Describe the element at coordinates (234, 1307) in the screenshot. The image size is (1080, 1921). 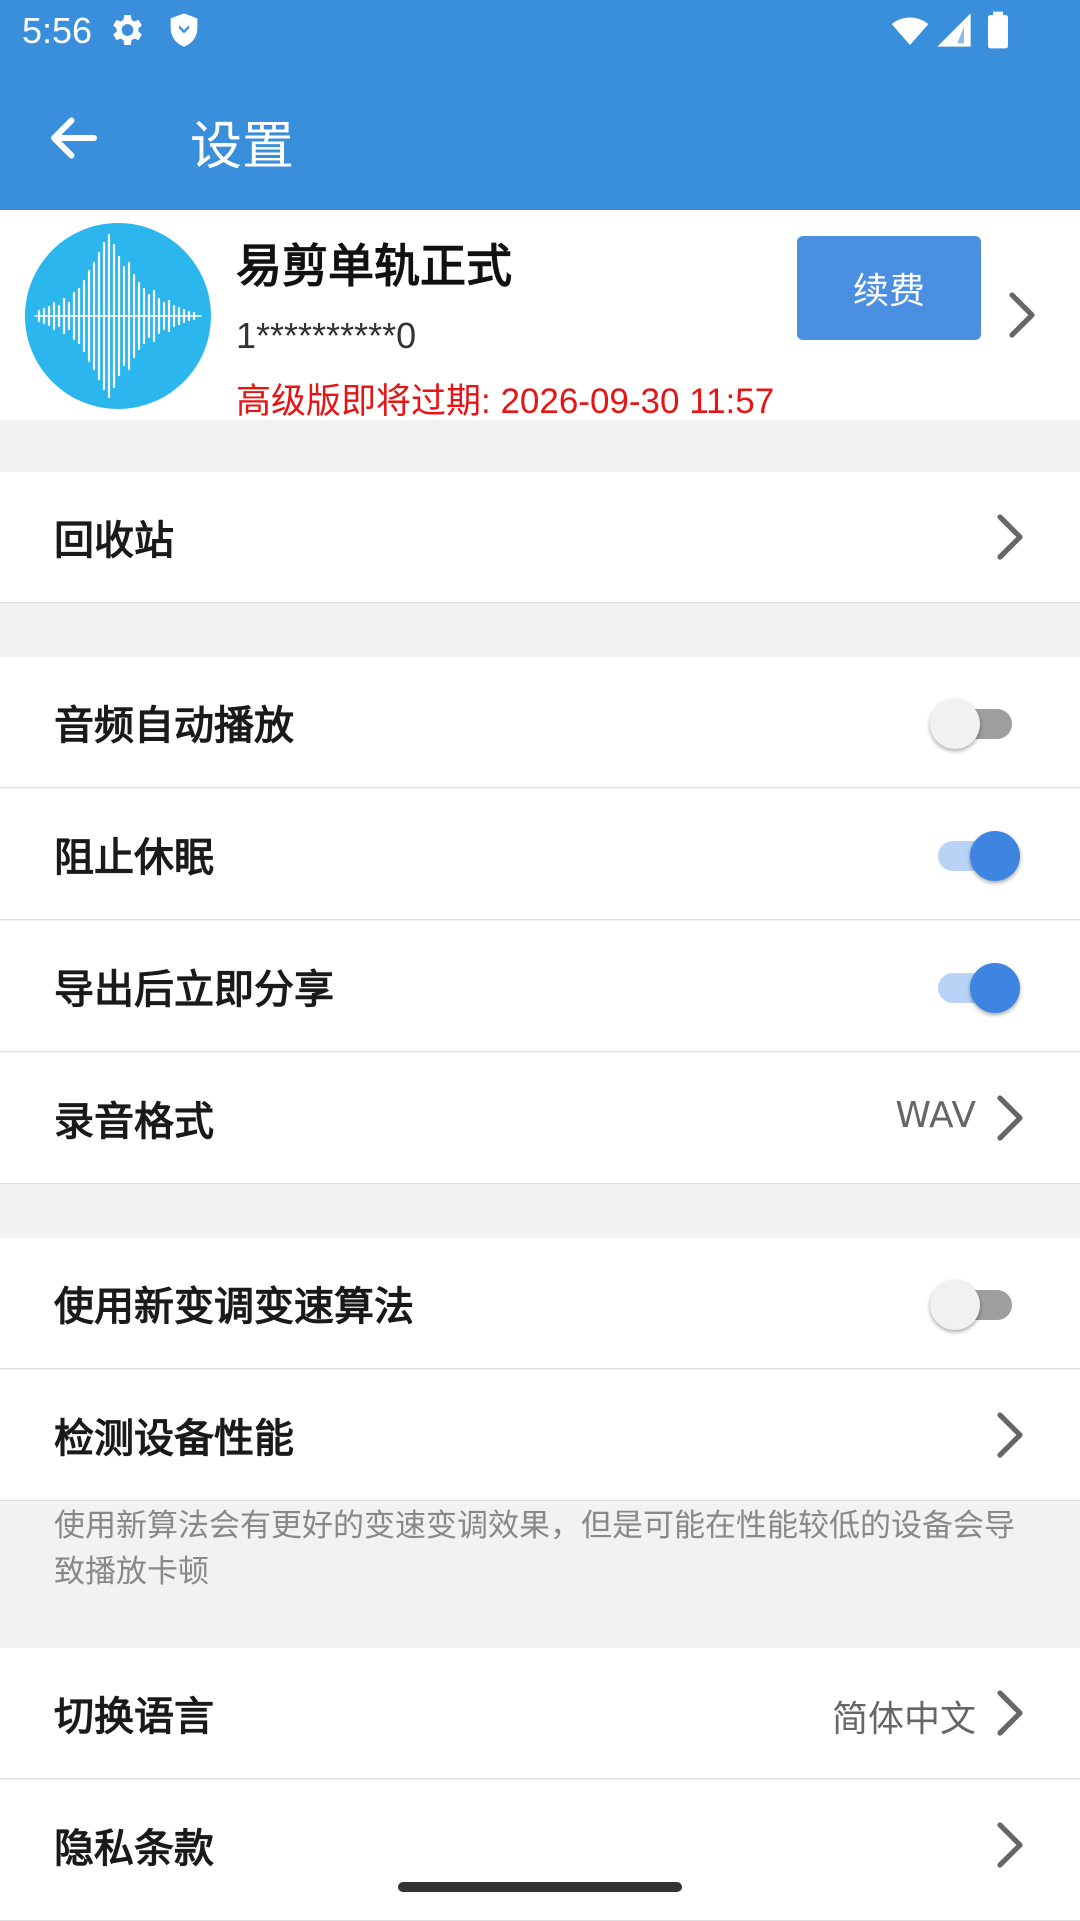
I see `new-algorithm-label: 使用新变调变速算法` at that location.